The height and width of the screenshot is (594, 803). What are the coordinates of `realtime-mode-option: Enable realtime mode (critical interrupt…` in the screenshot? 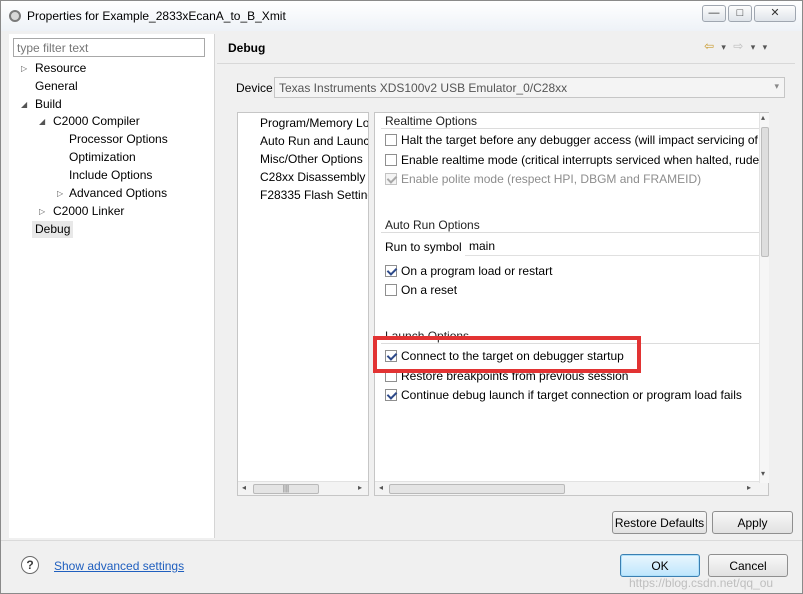 It's located at (577, 160).